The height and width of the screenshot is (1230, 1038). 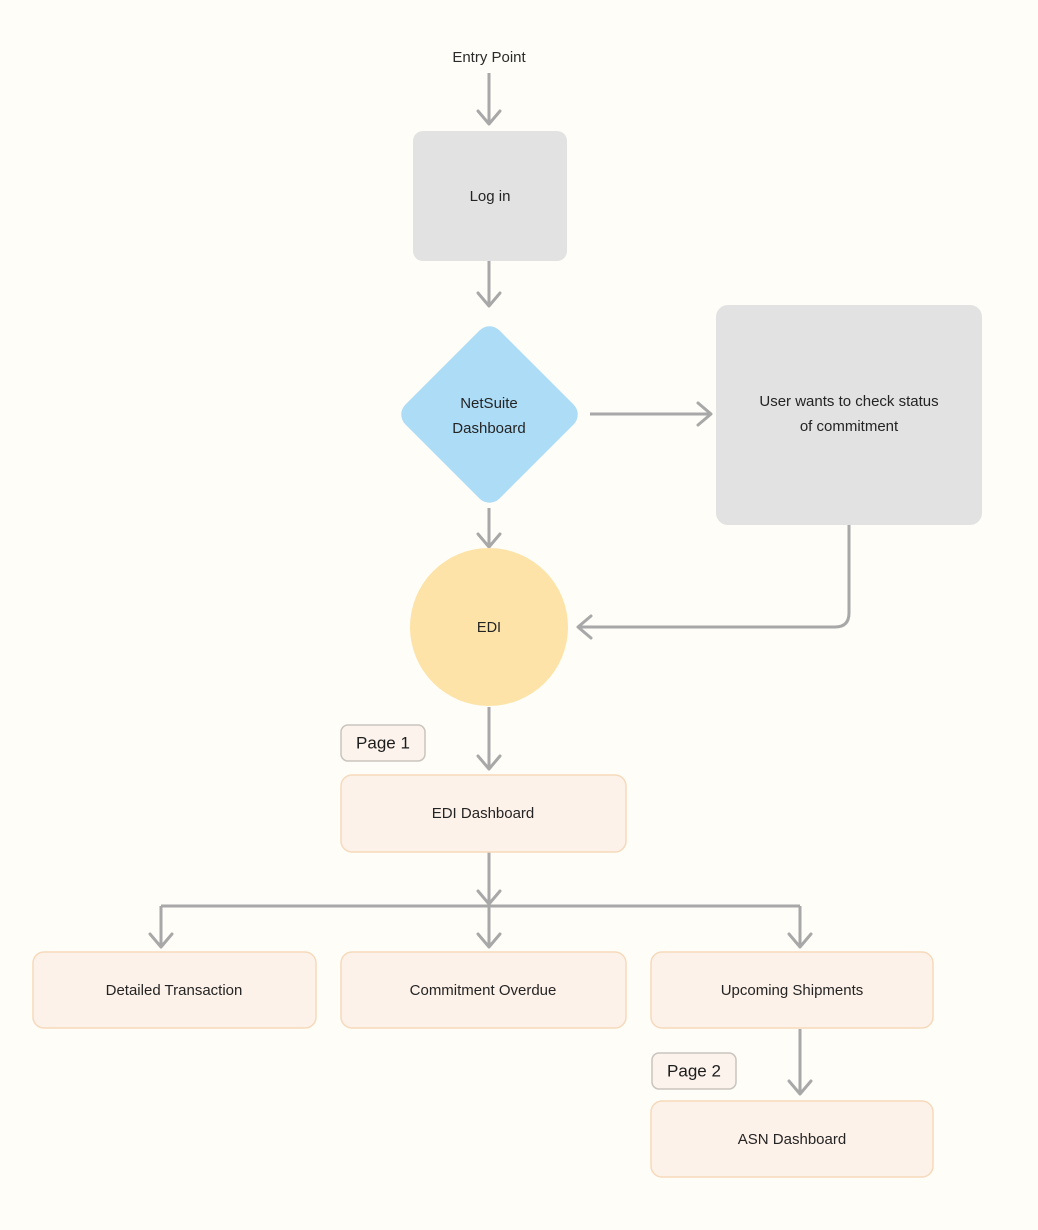 I want to click on node-detailed-transaction: Detailed Transaction, so click(x=174, y=990).